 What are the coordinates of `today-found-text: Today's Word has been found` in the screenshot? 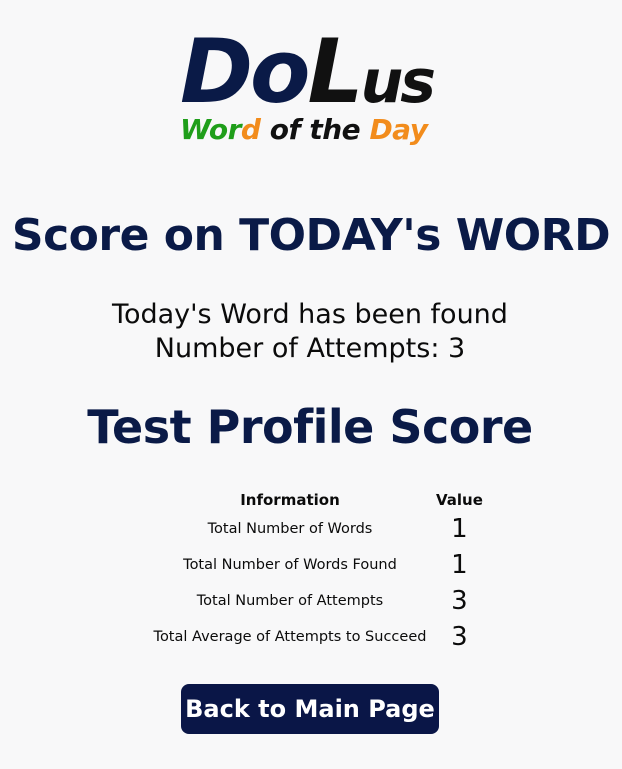 It's located at (310, 314).